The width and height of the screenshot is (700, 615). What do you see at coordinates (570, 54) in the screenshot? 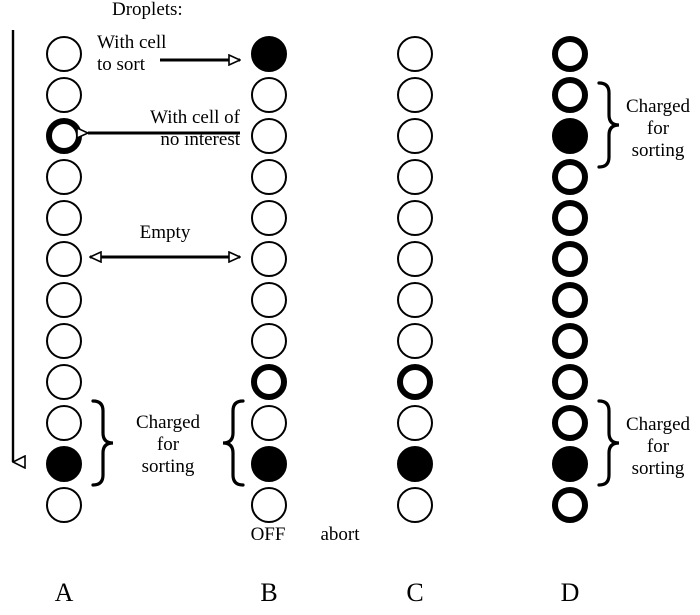
I see `droplet-d-1-charged` at bounding box center [570, 54].